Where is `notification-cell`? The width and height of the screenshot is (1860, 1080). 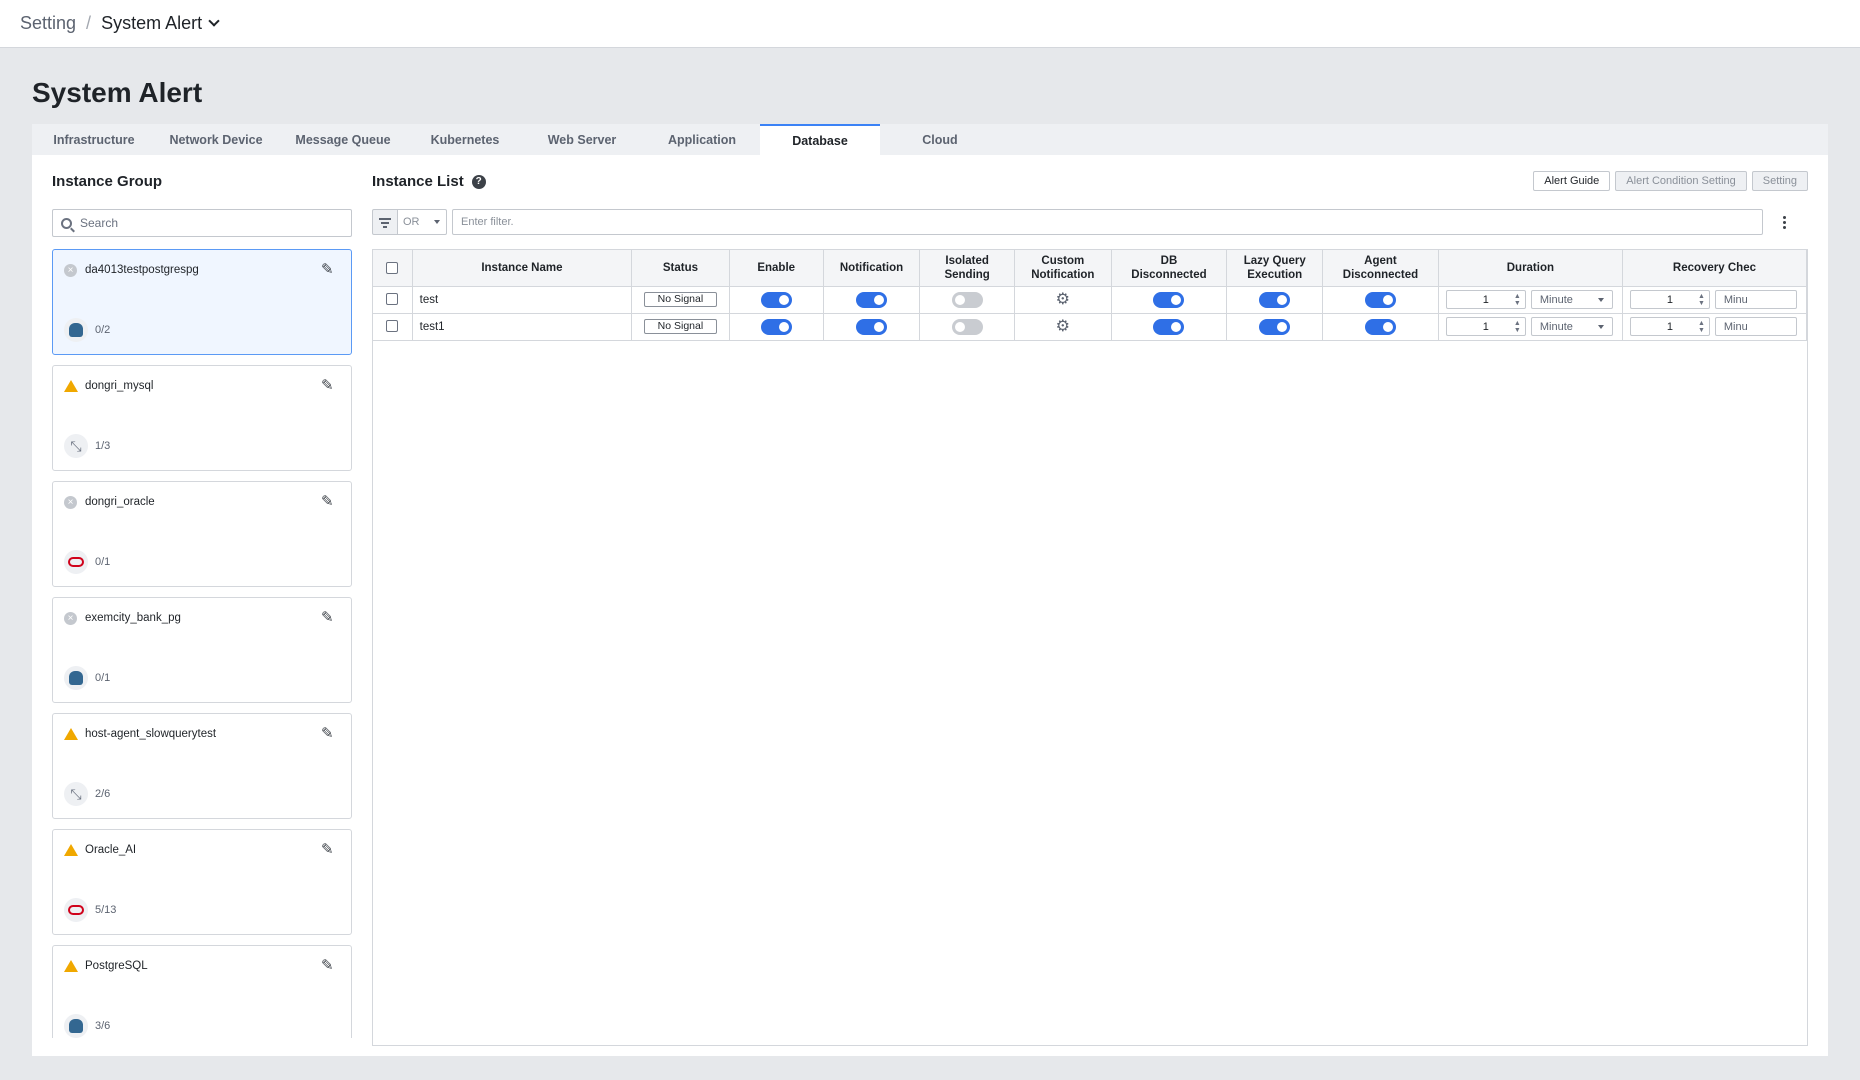 notification-cell is located at coordinates (872, 300).